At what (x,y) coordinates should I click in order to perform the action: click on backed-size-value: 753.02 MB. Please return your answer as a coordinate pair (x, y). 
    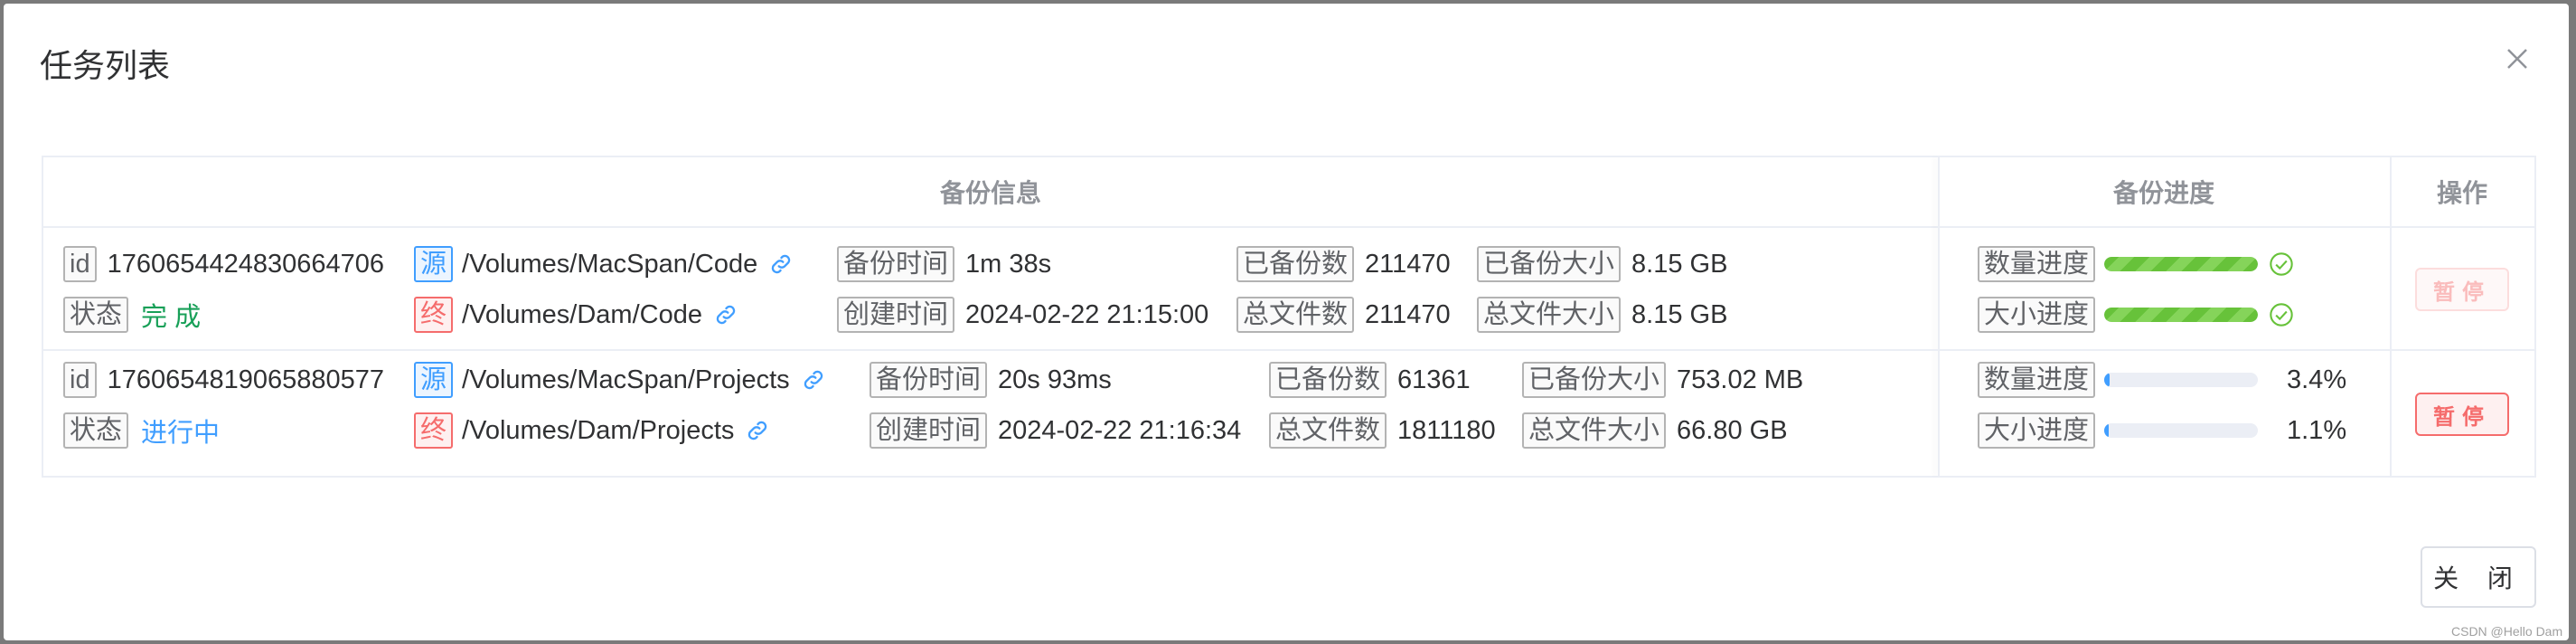
    Looking at the image, I should click on (1741, 380).